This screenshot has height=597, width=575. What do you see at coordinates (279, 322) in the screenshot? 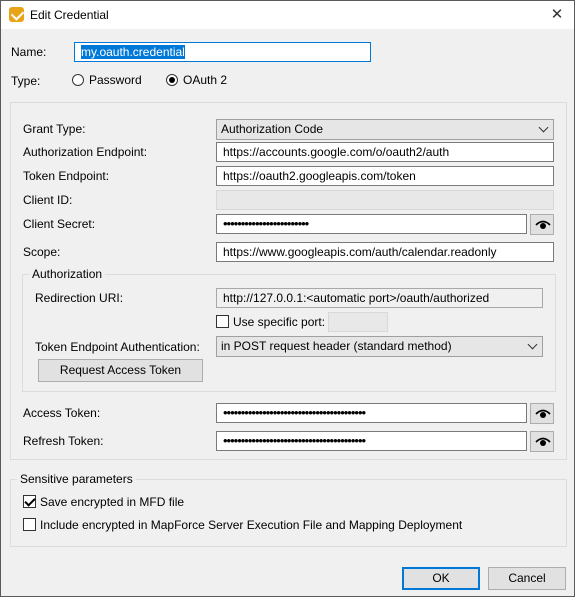
I see `use-specific-port-label: Use specific port:` at bounding box center [279, 322].